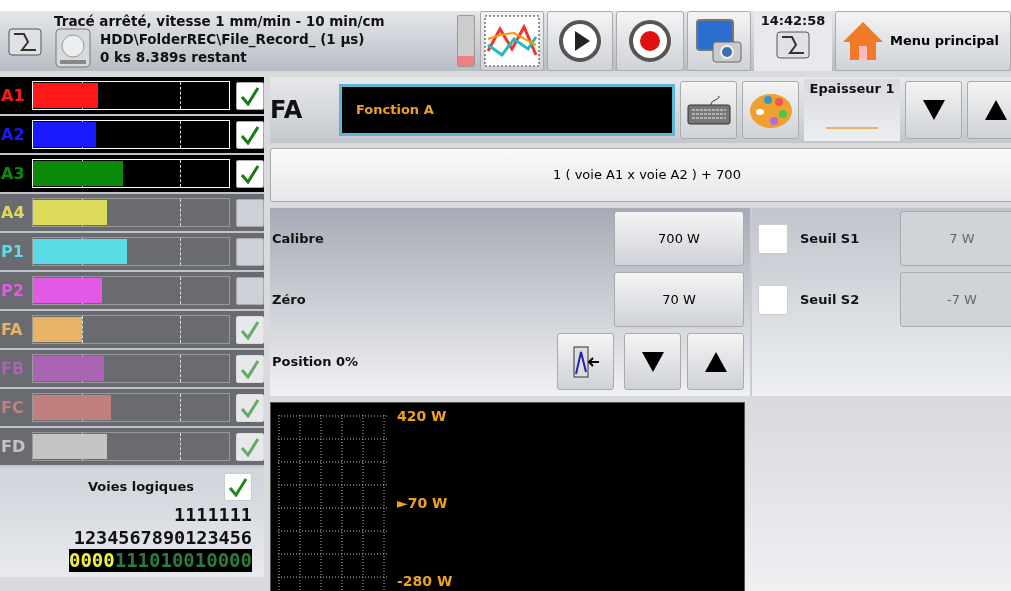 The image size is (1011, 591). Describe the element at coordinates (12, 407) in the screenshot. I see `channel-label: FC` at that location.